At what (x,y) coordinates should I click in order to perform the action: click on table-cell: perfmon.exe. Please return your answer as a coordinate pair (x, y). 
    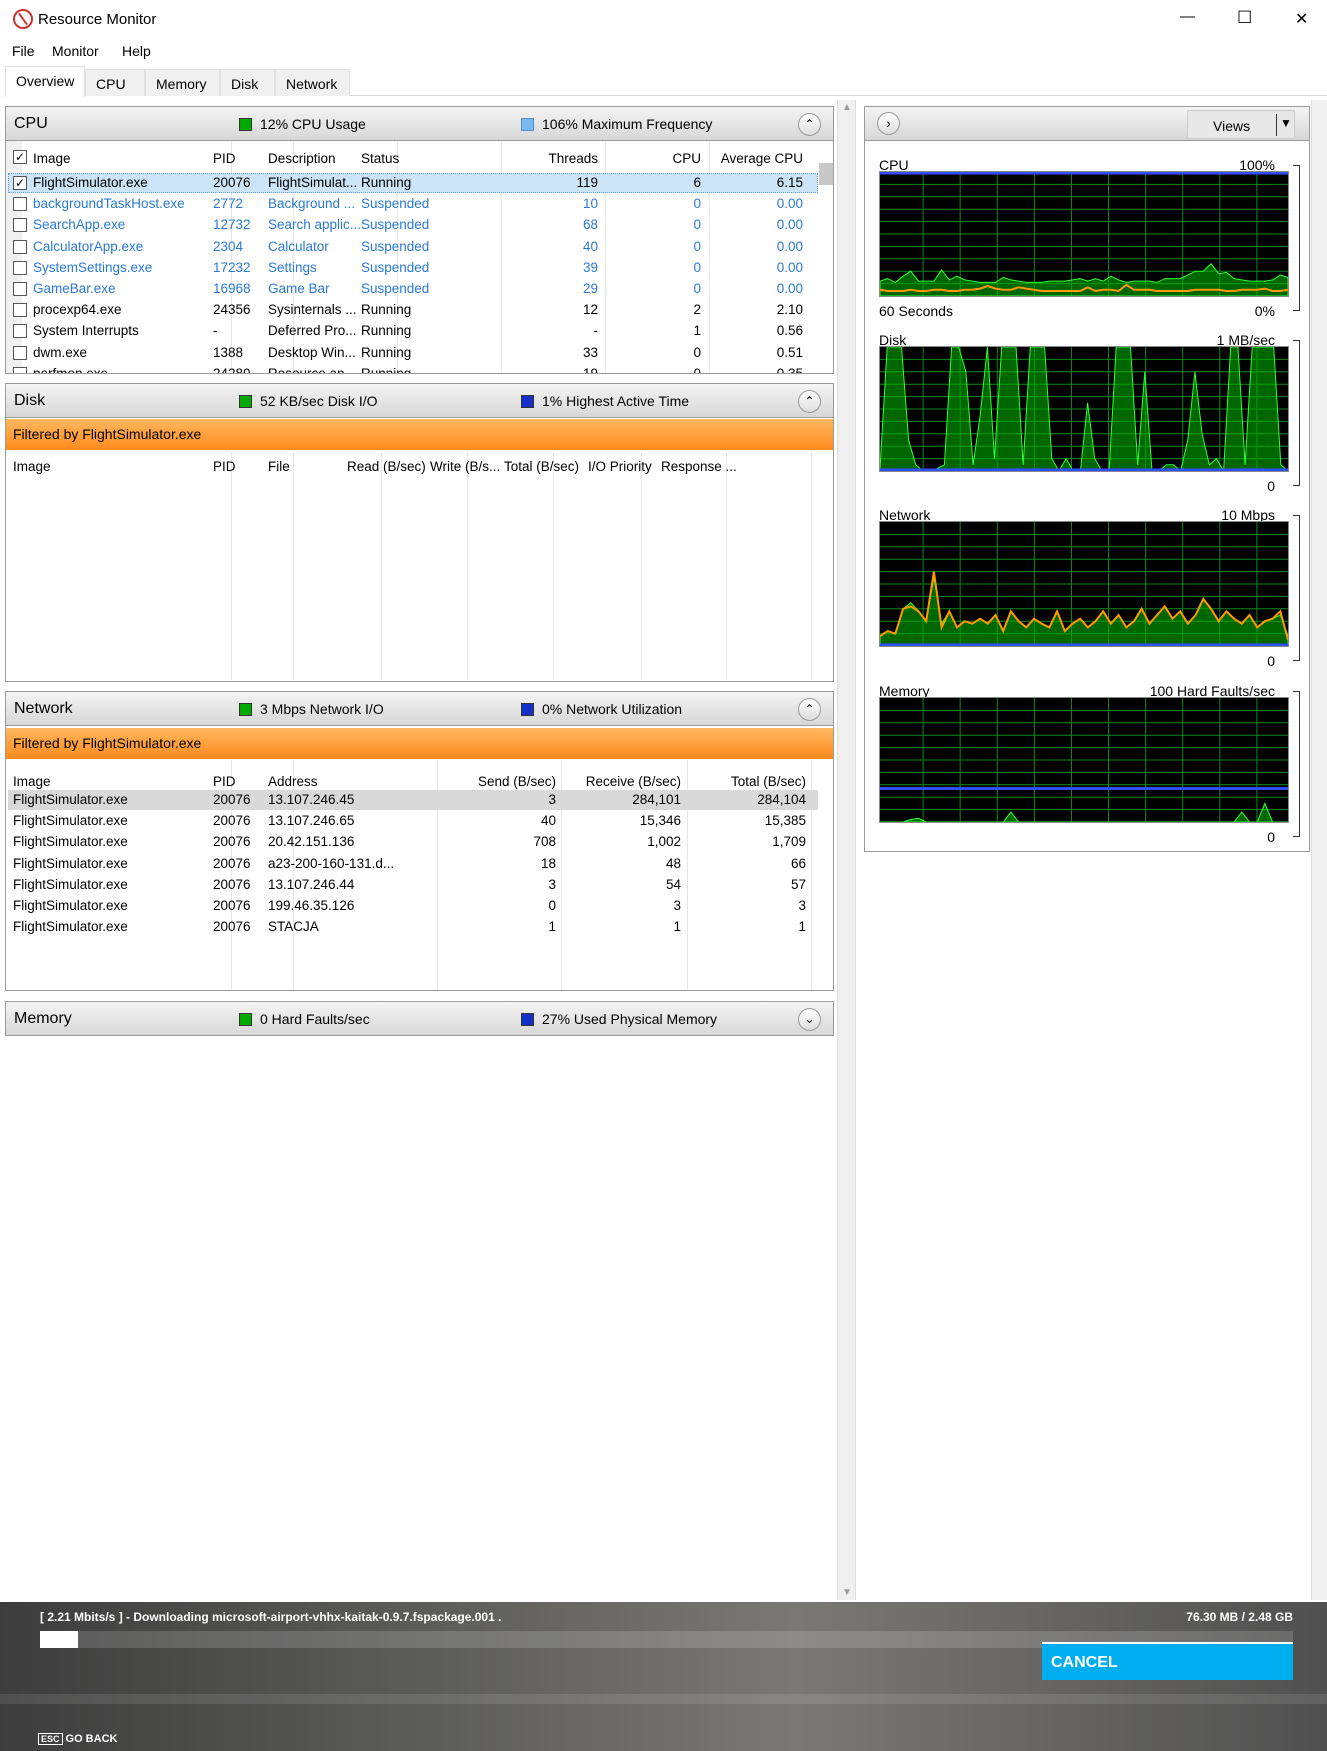
    Looking at the image, I should click on (71, 369).